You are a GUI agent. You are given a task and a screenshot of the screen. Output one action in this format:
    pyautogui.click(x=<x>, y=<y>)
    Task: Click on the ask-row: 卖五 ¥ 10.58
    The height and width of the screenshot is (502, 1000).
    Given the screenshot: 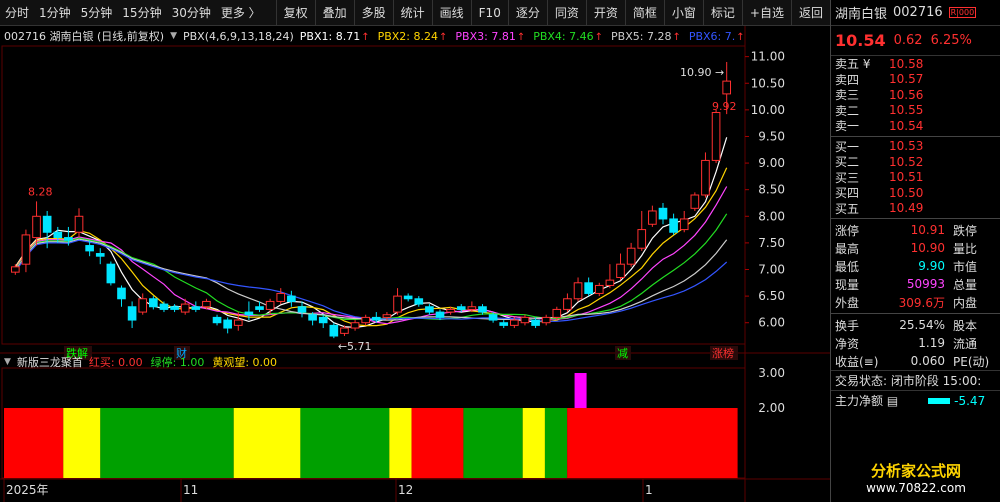 What is the action you would take?
    pyautogui.click(x=915, y=64)
    